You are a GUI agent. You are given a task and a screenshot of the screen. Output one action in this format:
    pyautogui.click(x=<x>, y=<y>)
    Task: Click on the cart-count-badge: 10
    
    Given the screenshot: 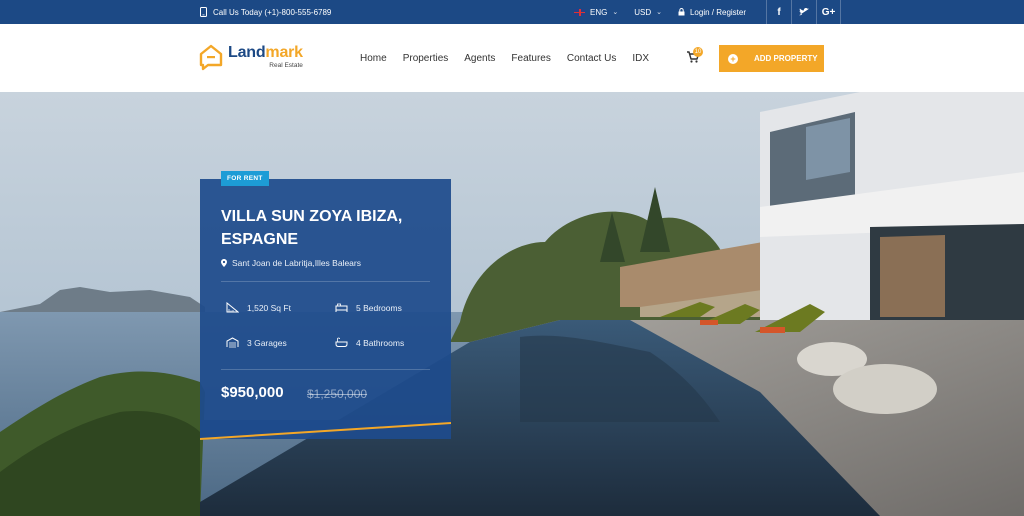 What is the action you would take?
    pyautogui.click(x=698, y=52)
    